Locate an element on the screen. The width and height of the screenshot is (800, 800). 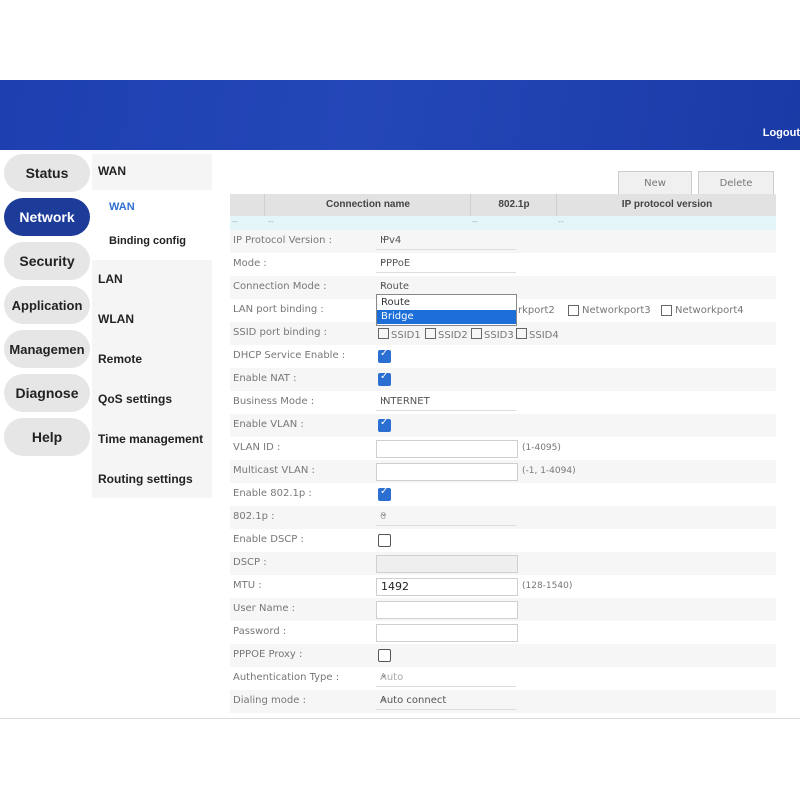
dialing-mode-select: Auto connect ⌄ is located at coordinates (446, 701).